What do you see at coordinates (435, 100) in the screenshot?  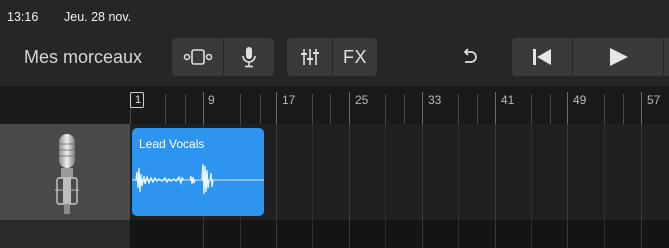 I see `ruler-label: 33` at bounding box center [435, 100].